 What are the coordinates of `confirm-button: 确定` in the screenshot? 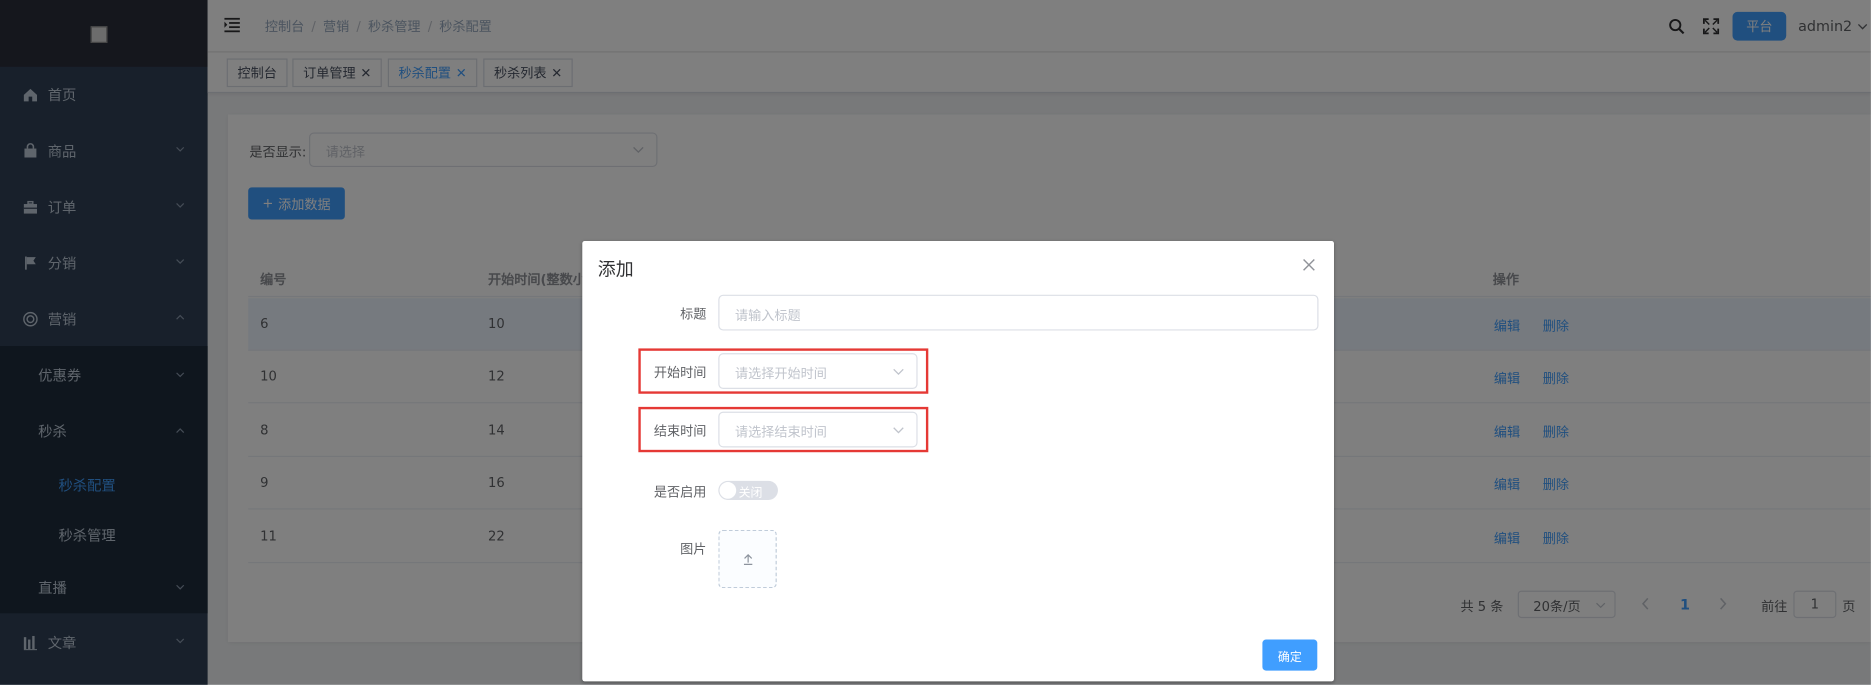 It's located at (1290, 655).